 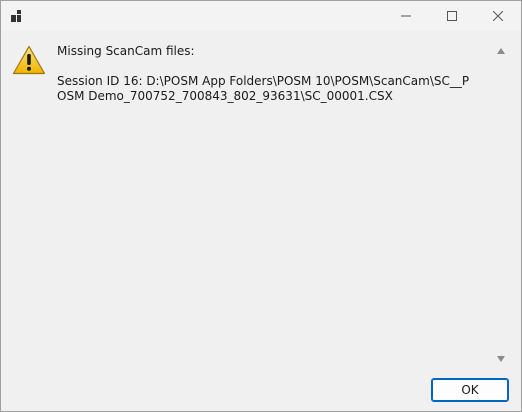 I want to click on maximize-button, so click(x=452, y=16).